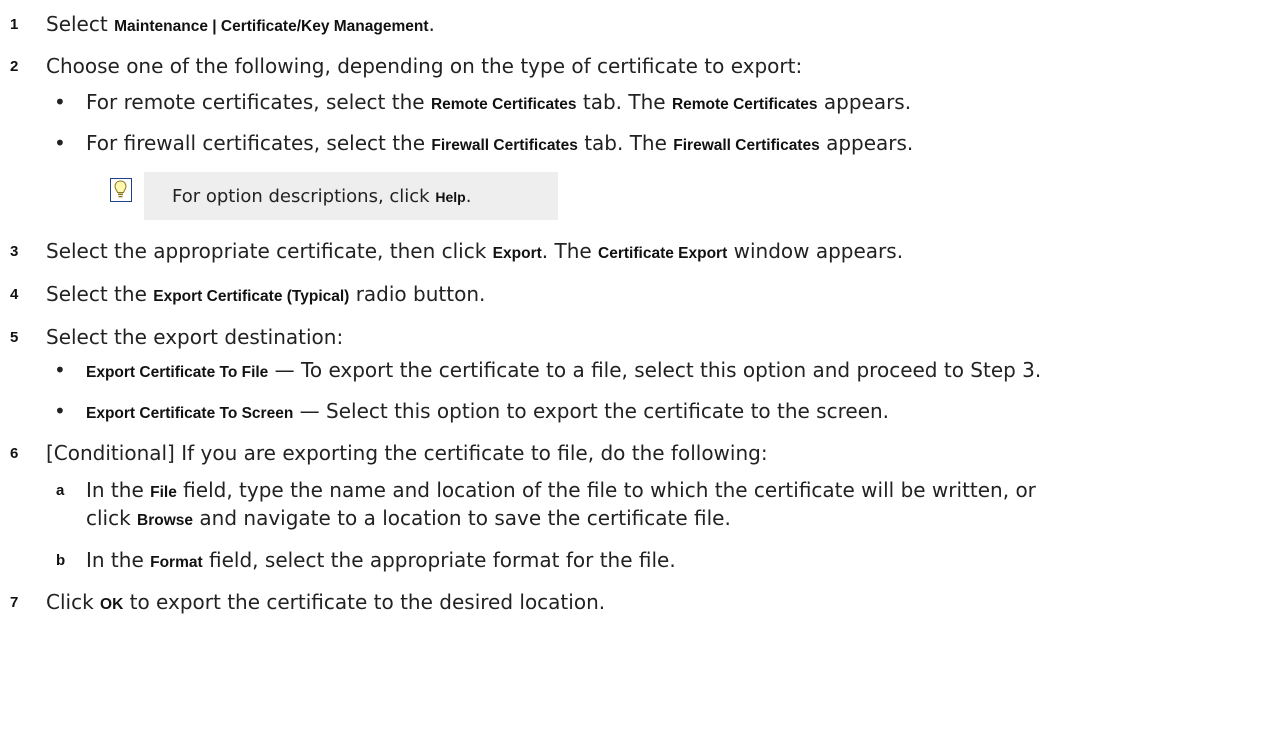 The image size is (1269, 741). Describe the element at coordinates (60, 490) in the screenshot. I see `substep-letter: a` at that location.